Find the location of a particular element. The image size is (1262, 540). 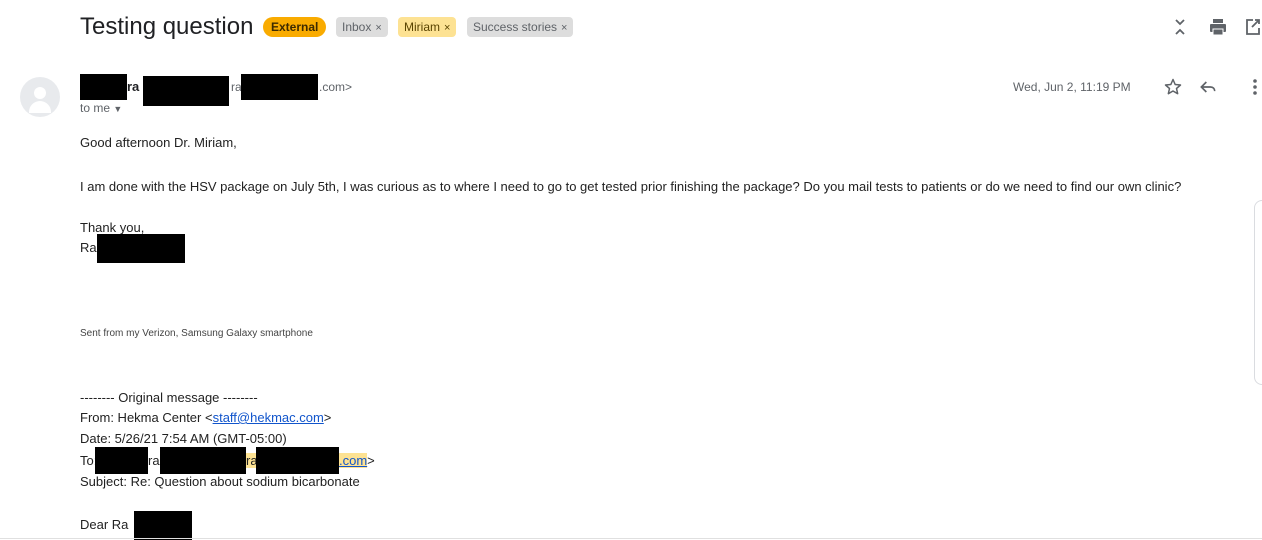

more-options-icon is located at coordinates (1255, 89).